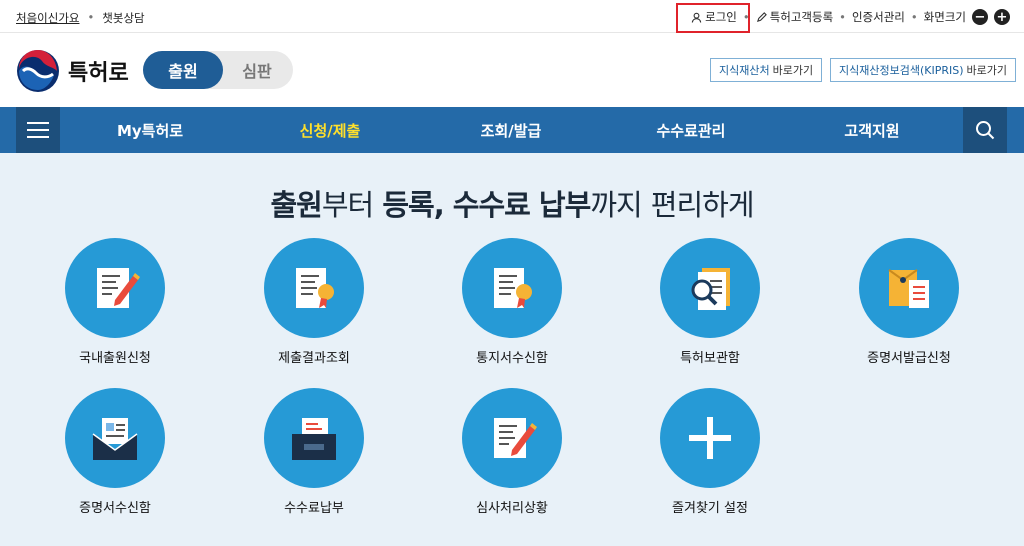 This screenshot has height=546, width=1024. I want to click on first-visit-link: 처음이신가요, so click(47, 18).